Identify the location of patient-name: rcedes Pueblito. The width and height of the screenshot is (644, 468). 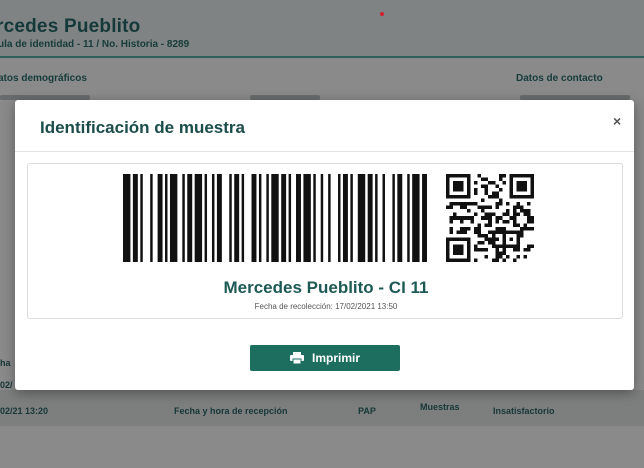
(70, 26).